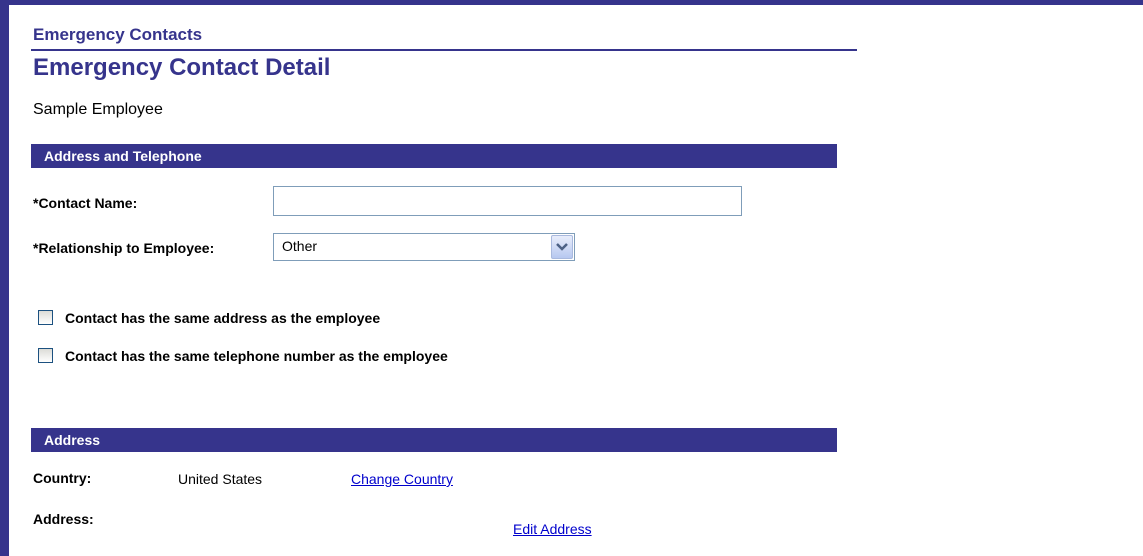 Image resolution: width=1143 pixels, height=556 pixels. Describe the element at coordinates (45, 355) in the screenshot. I see `same-phone-checkbox` at that location.